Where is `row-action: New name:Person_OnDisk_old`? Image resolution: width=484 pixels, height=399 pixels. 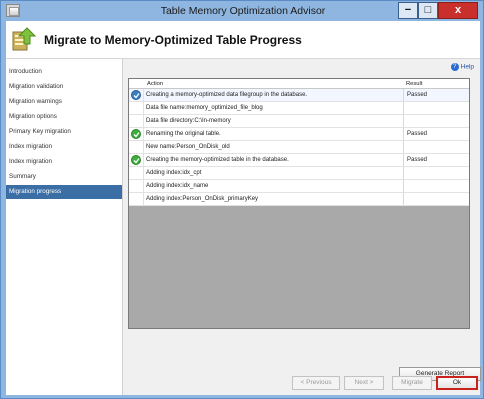
row-action: New name:Person_OnDisk_old is located at coordinates (273, 147).